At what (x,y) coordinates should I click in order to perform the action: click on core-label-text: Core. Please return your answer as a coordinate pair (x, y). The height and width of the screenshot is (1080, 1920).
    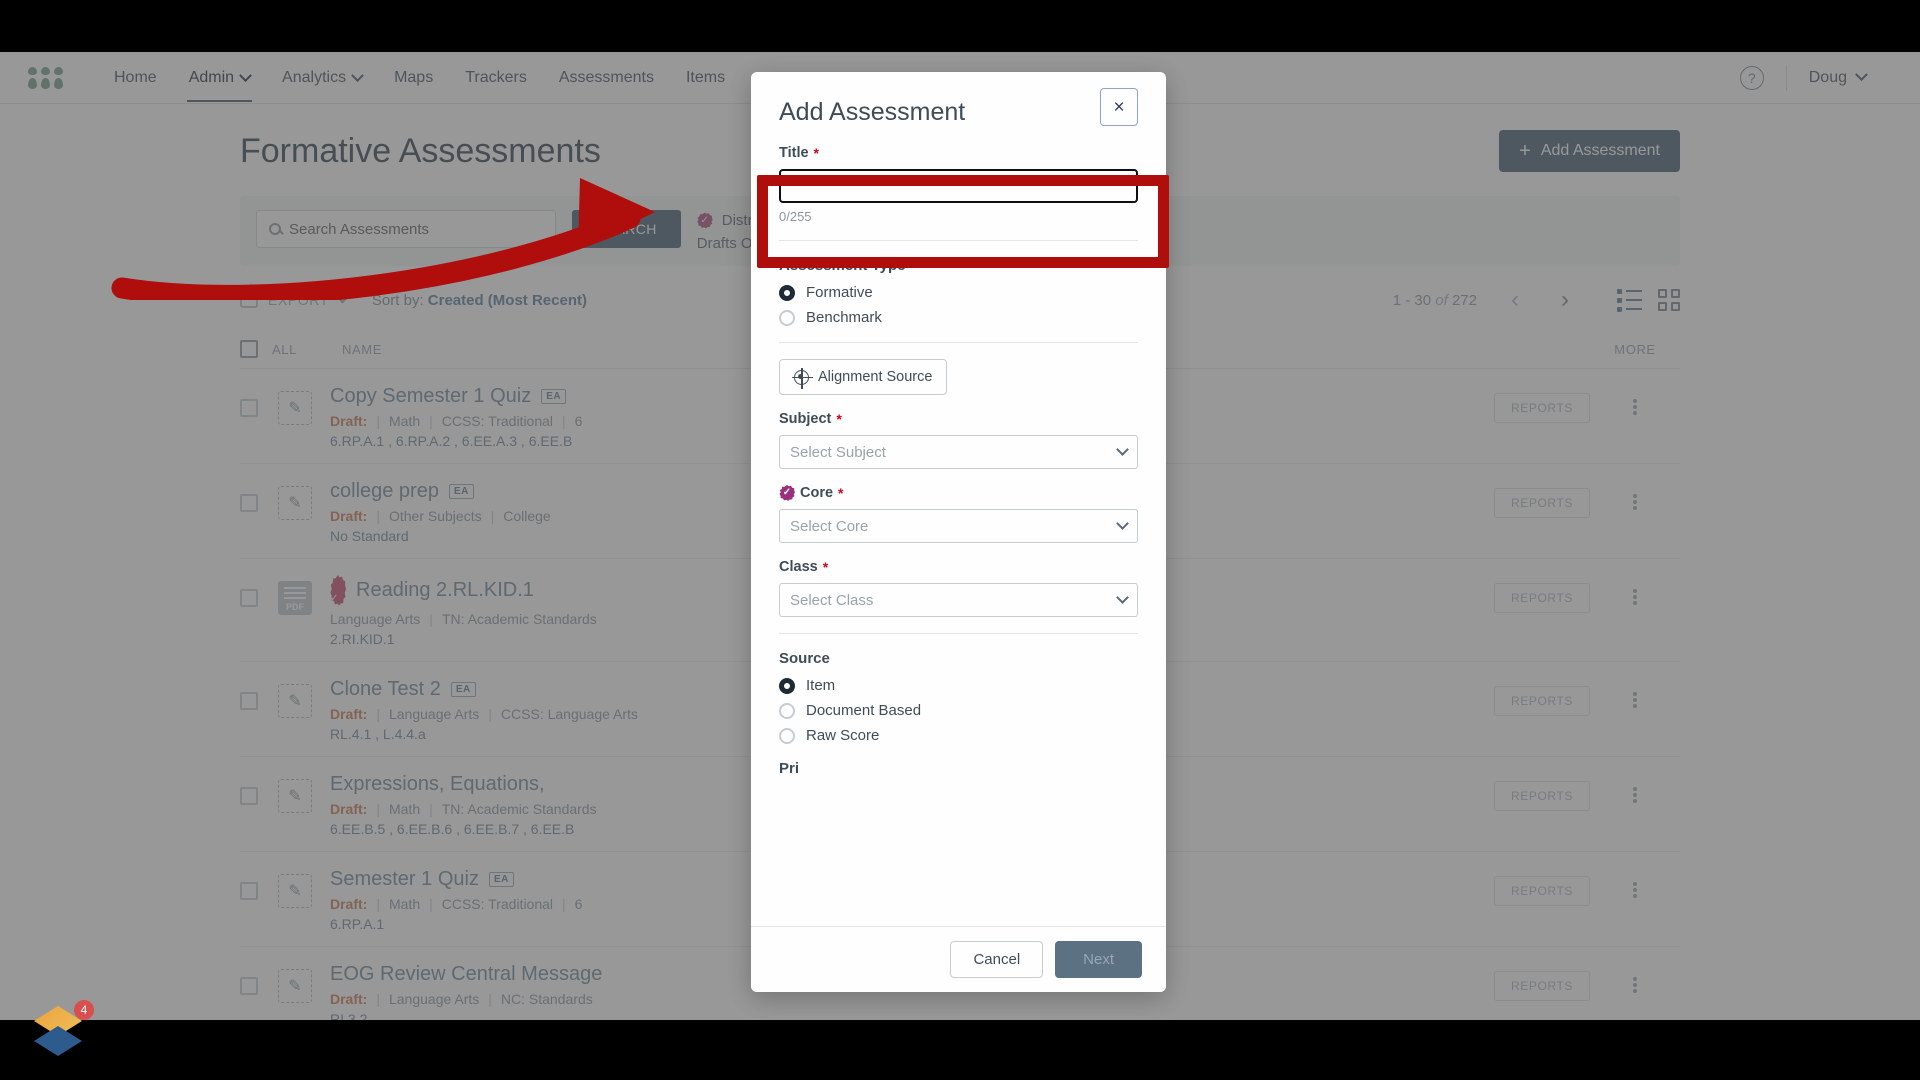
    Looking at the image, I should click on (817, 493).